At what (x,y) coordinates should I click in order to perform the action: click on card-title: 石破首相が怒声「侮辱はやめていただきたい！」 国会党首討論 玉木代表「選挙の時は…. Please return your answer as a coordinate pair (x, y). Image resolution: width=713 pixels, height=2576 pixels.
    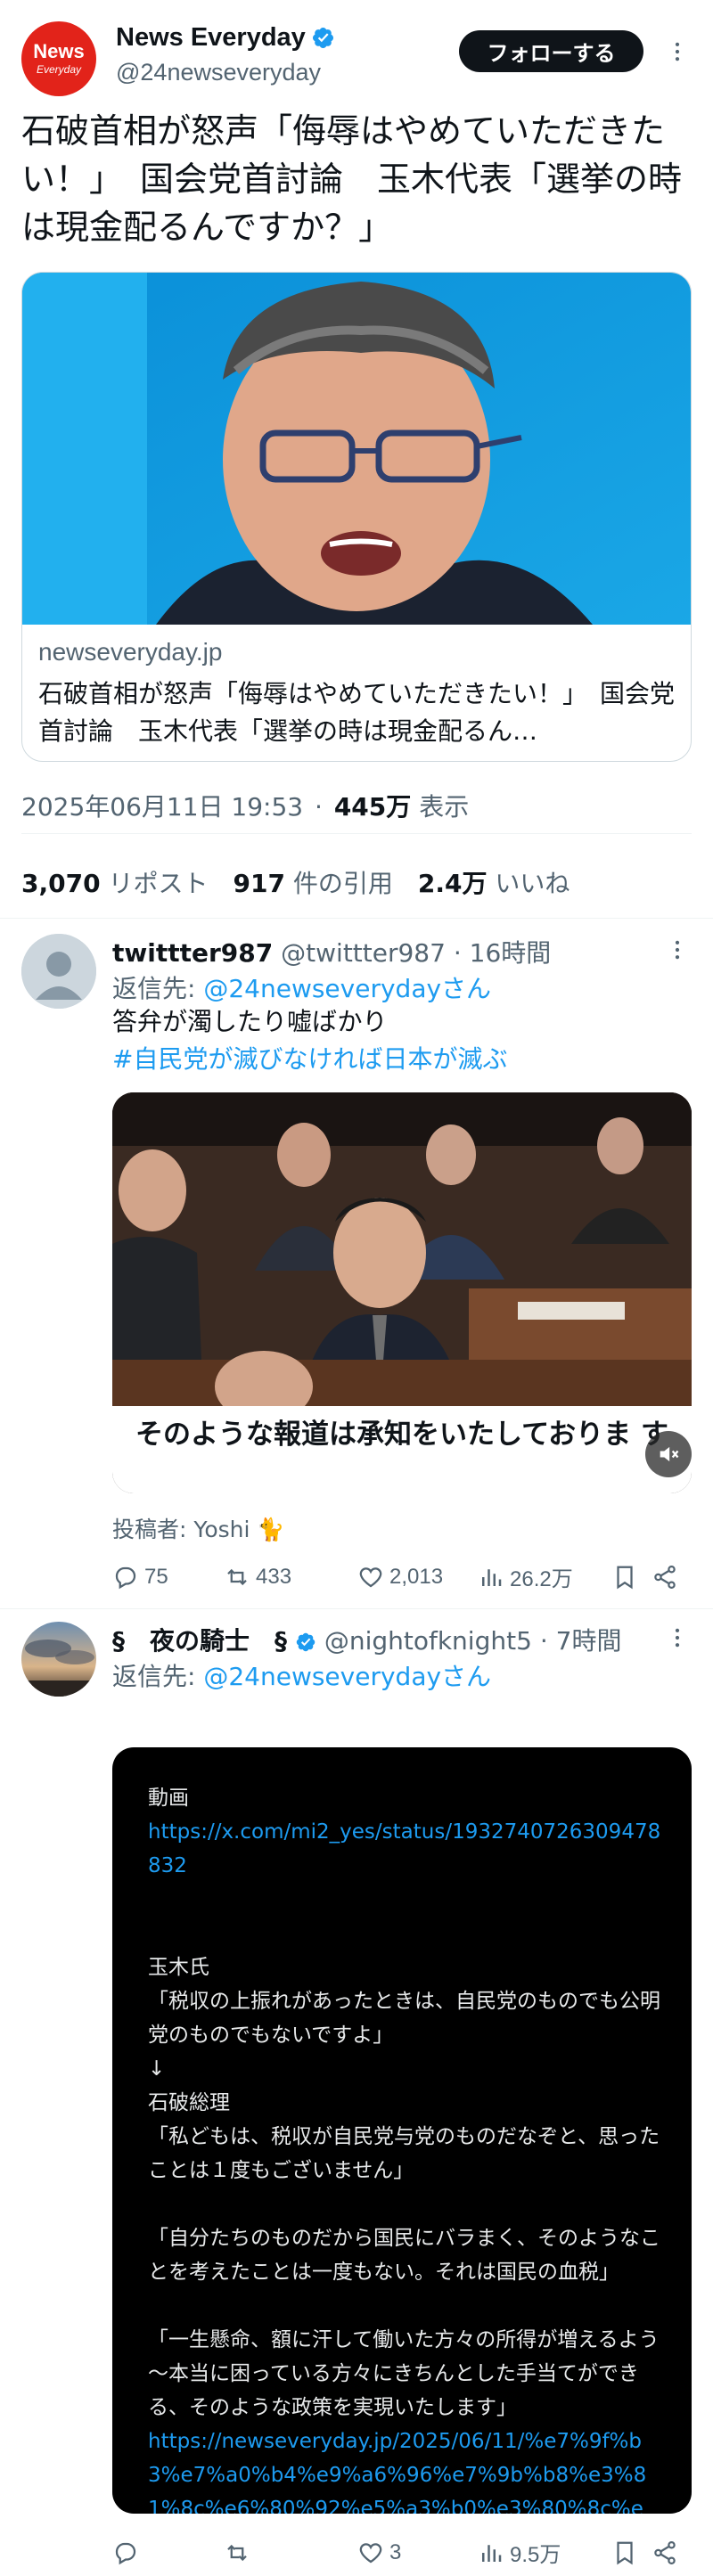
    Looking at the image, I should click on (357, 712).